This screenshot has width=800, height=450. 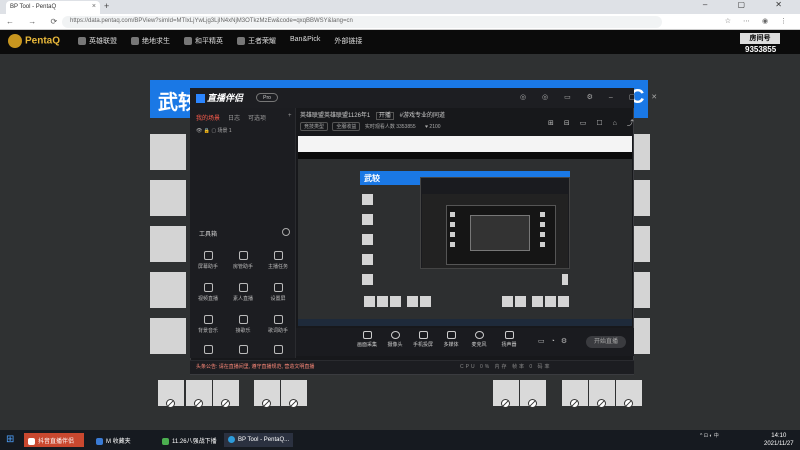 I want to click on stream-tag: 开播, so click(x=384, y=116).